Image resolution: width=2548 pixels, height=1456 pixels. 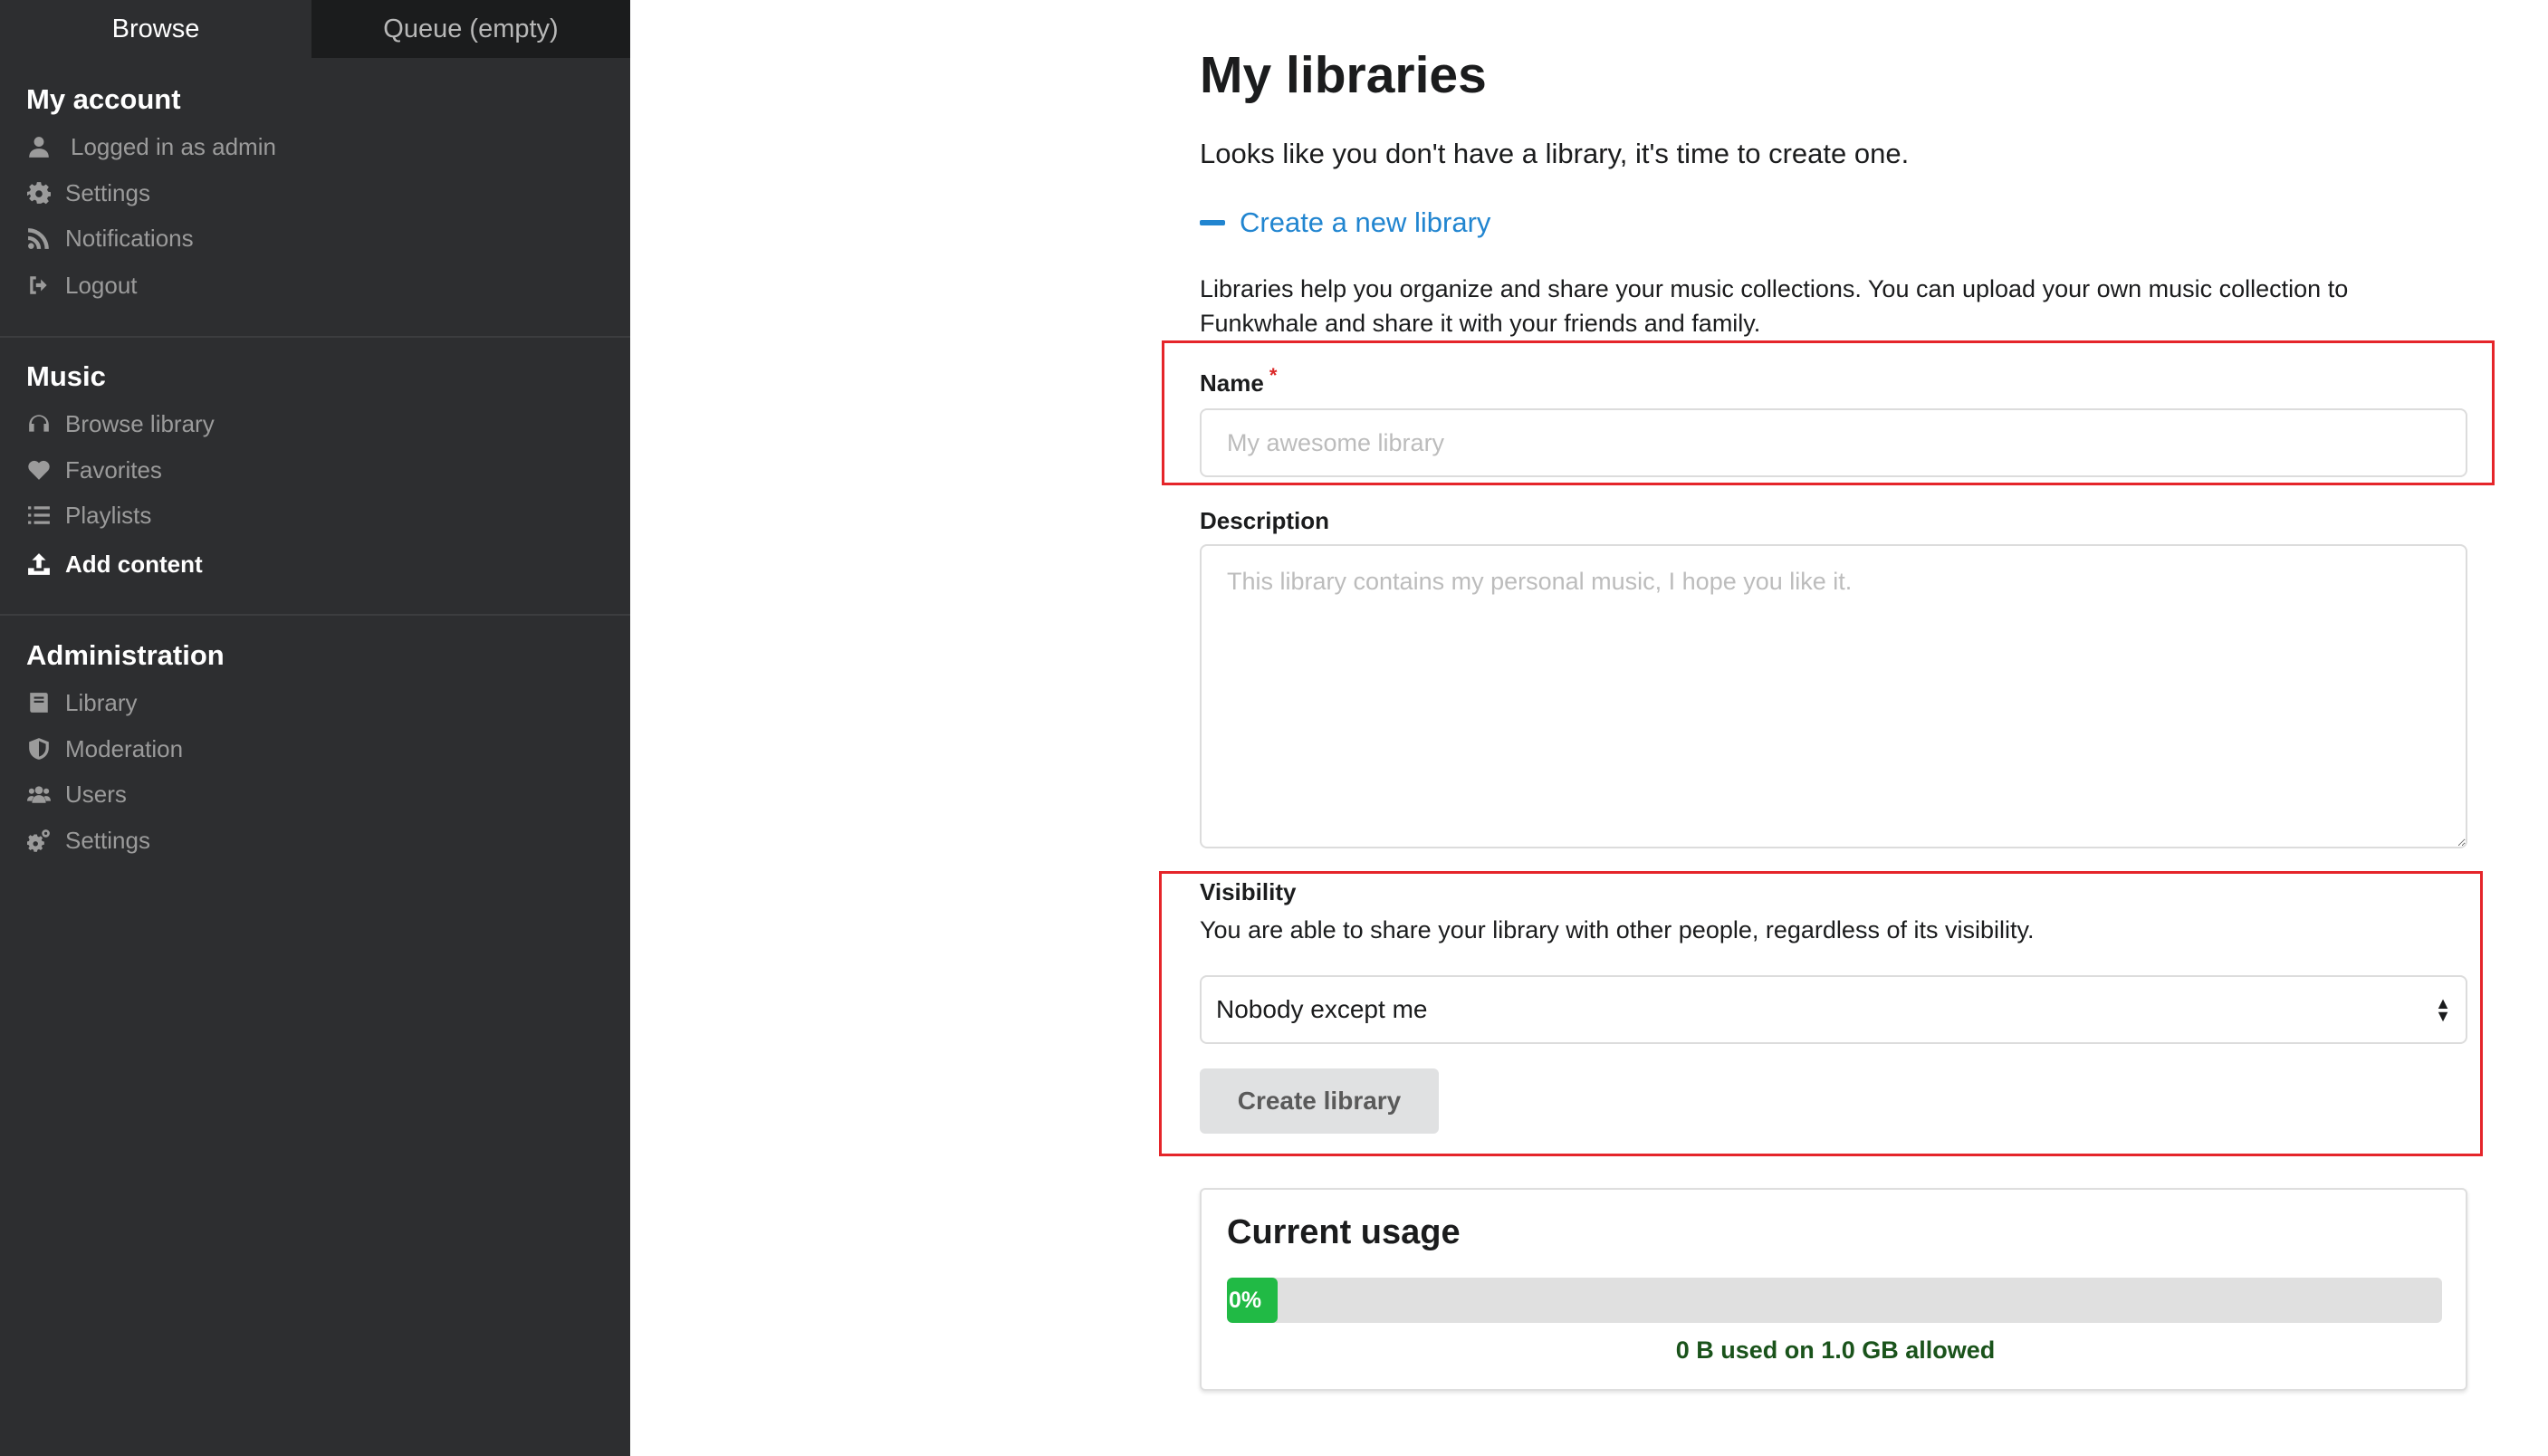 What do you see at coordinates (114, 469) in the screenshot?
I see `sidebar-item-label: Favorites` at bounding box center [114, 469].